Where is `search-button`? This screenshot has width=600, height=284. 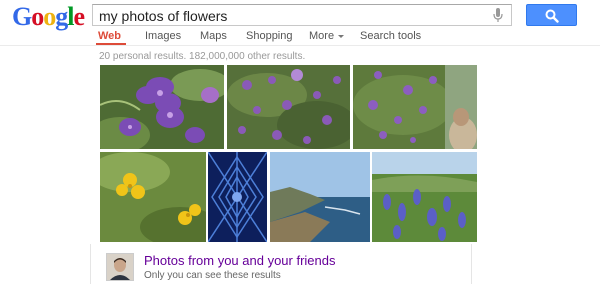
search-button is located at coordinates (551, 15).